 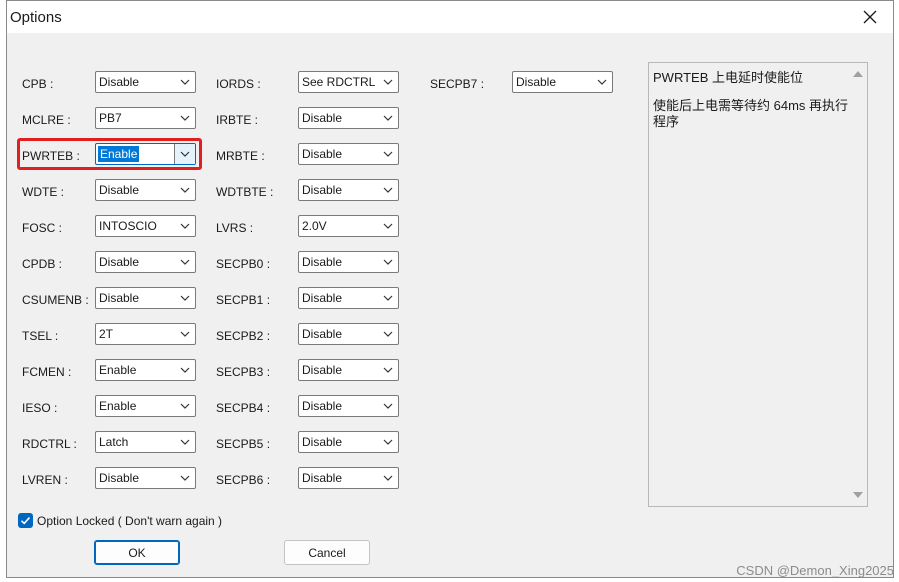 I want to click on lvren-select: Disable, so click(x=145, y=478).